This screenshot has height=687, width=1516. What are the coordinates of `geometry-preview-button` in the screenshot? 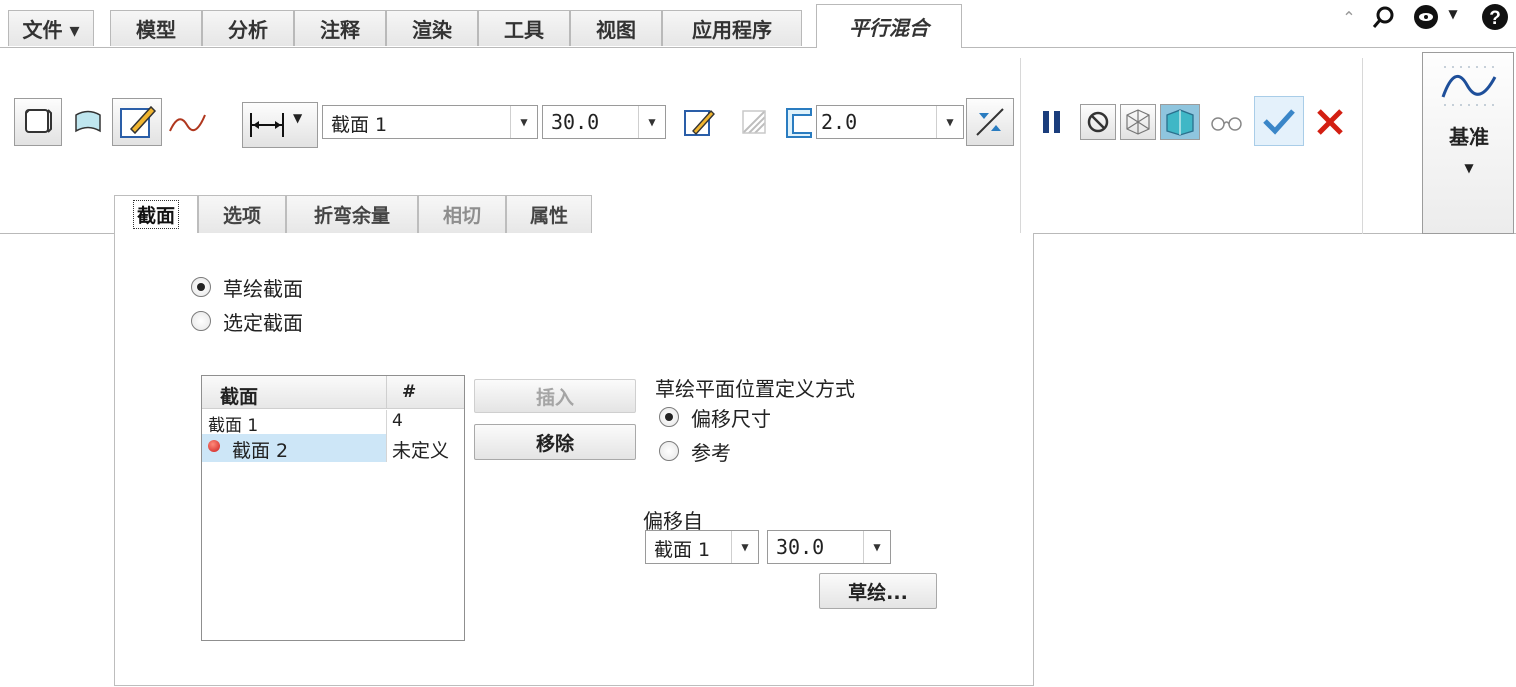 It's located at (1138, 122).